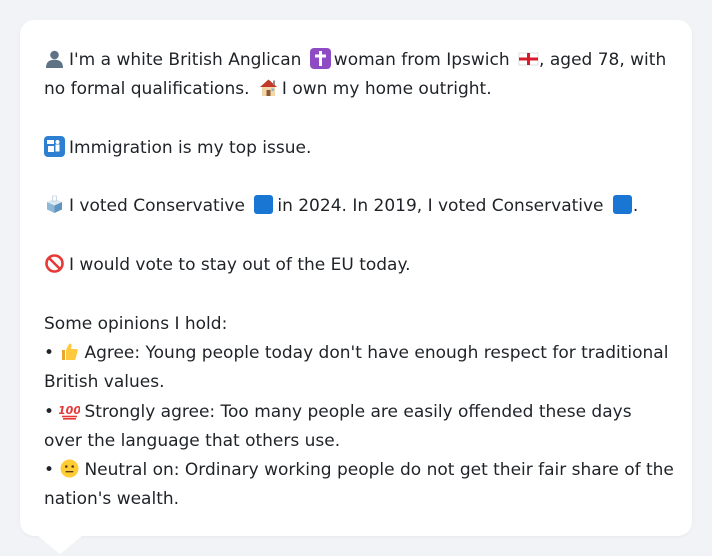 This screenshot has height=556, width=712. Describe the element at coordinates (635, 206) in the screenshot. I see `vote-end-text: .` at that location.